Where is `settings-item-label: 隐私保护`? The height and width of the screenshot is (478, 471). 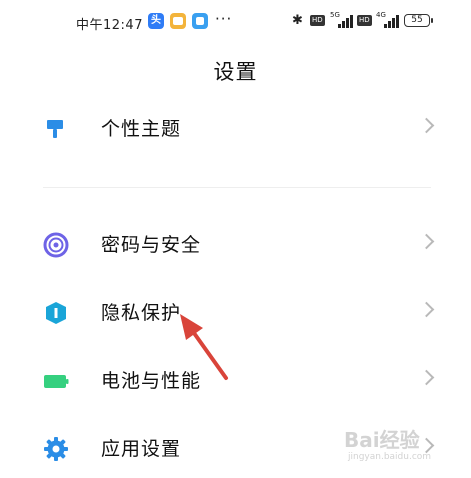
settings-item-label: 隐私保护 is located at coordinates (141, 313).